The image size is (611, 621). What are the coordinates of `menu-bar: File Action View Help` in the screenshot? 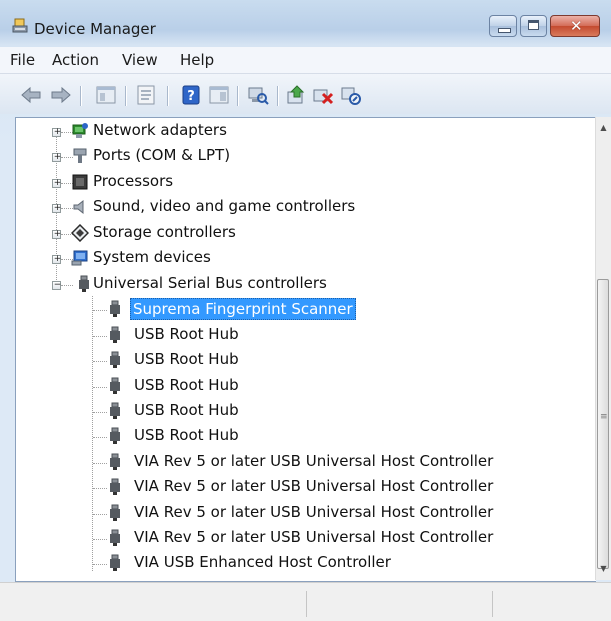 It's located at (305, 60).